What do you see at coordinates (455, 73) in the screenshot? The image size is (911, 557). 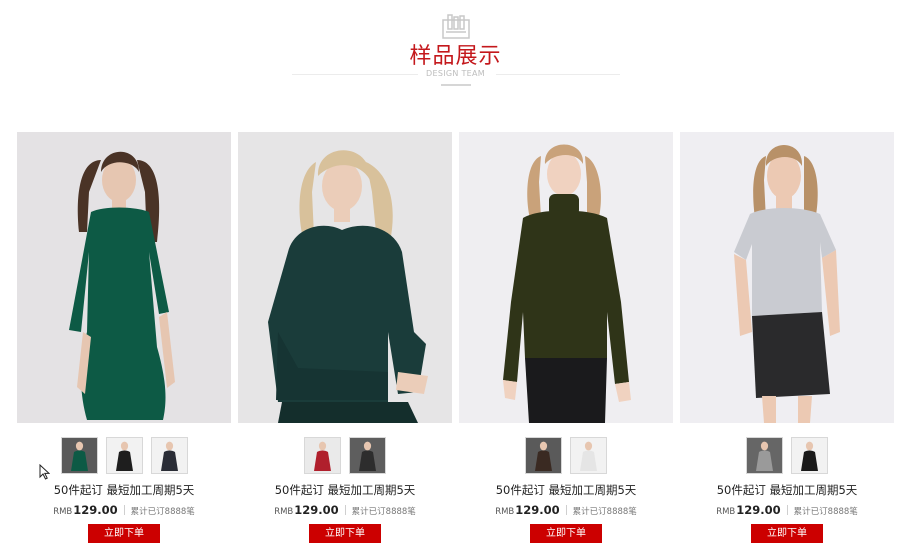 I see `section-subtitle: DESIGN TEAM` at bounding box center [455, 73].